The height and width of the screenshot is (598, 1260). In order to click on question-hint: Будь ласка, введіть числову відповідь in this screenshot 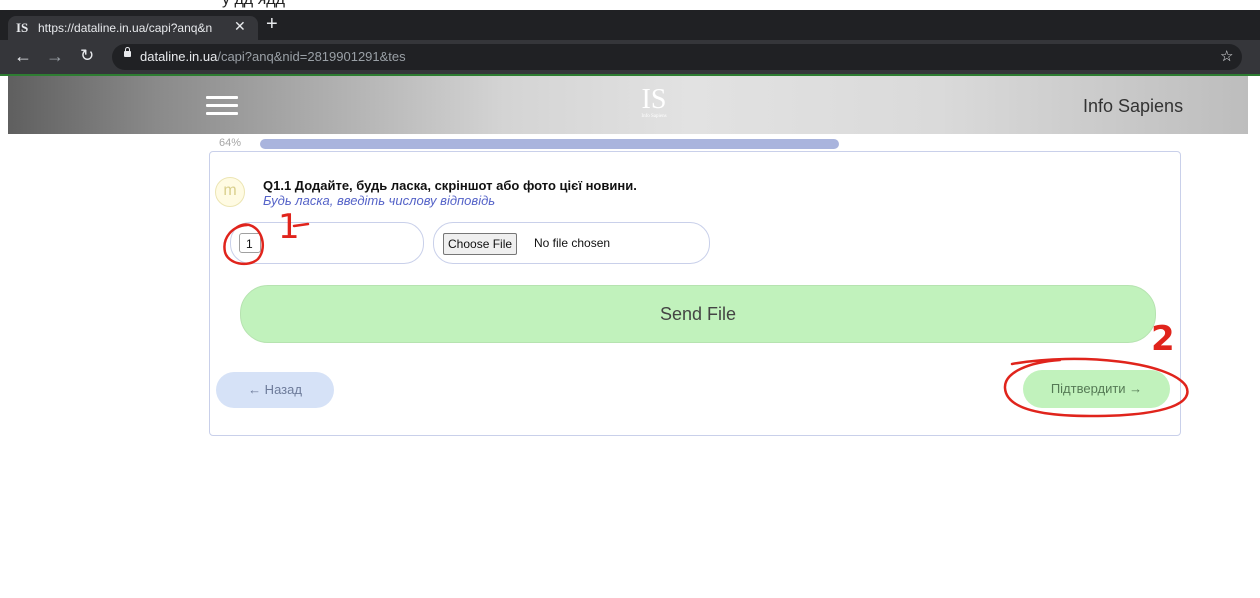, I will do `click(379, 200)`.